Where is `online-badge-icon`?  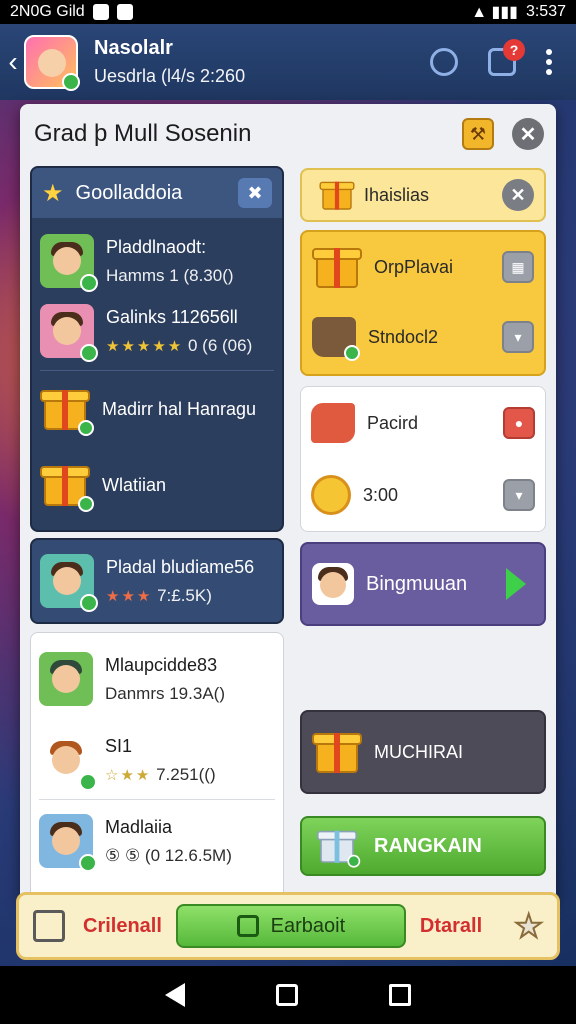 online-badge-icon is located at coordinates (71, 82).